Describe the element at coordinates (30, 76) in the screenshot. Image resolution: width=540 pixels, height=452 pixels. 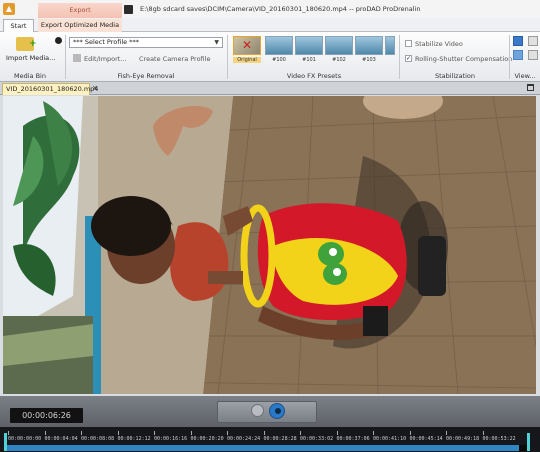
I see `group-label-media-bin: Media Bin` at that location.